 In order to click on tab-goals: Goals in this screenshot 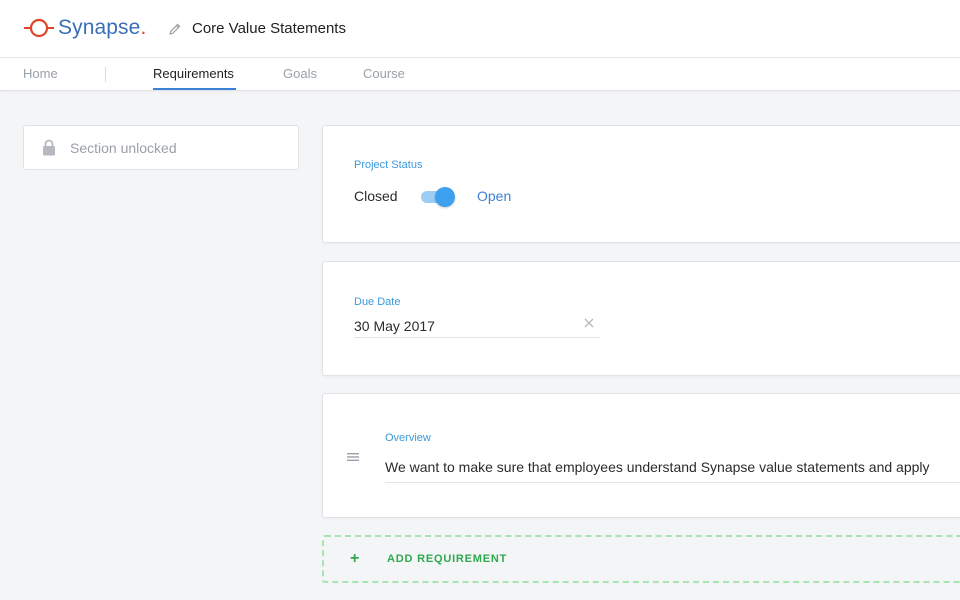, I will do `click(300, 73)`.